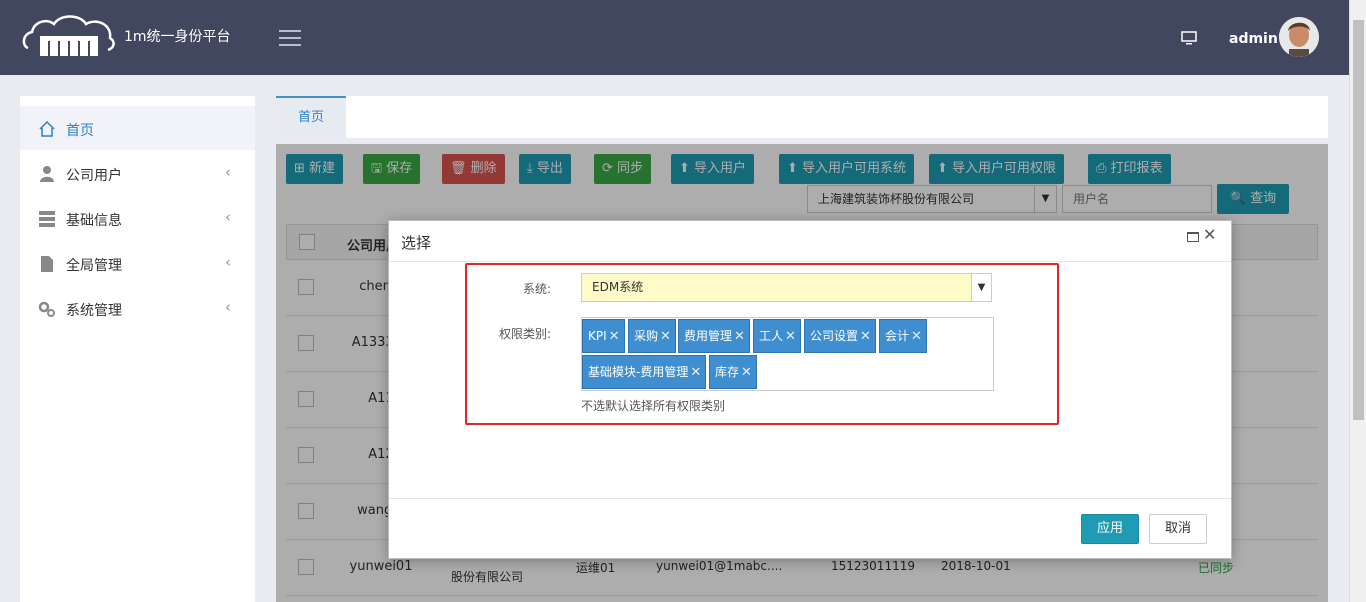 The image size is (1366, 602). What do you see at coordinates (47, 128) in the screenshot?
I see `home-icon` at bounding box center [47, 128].